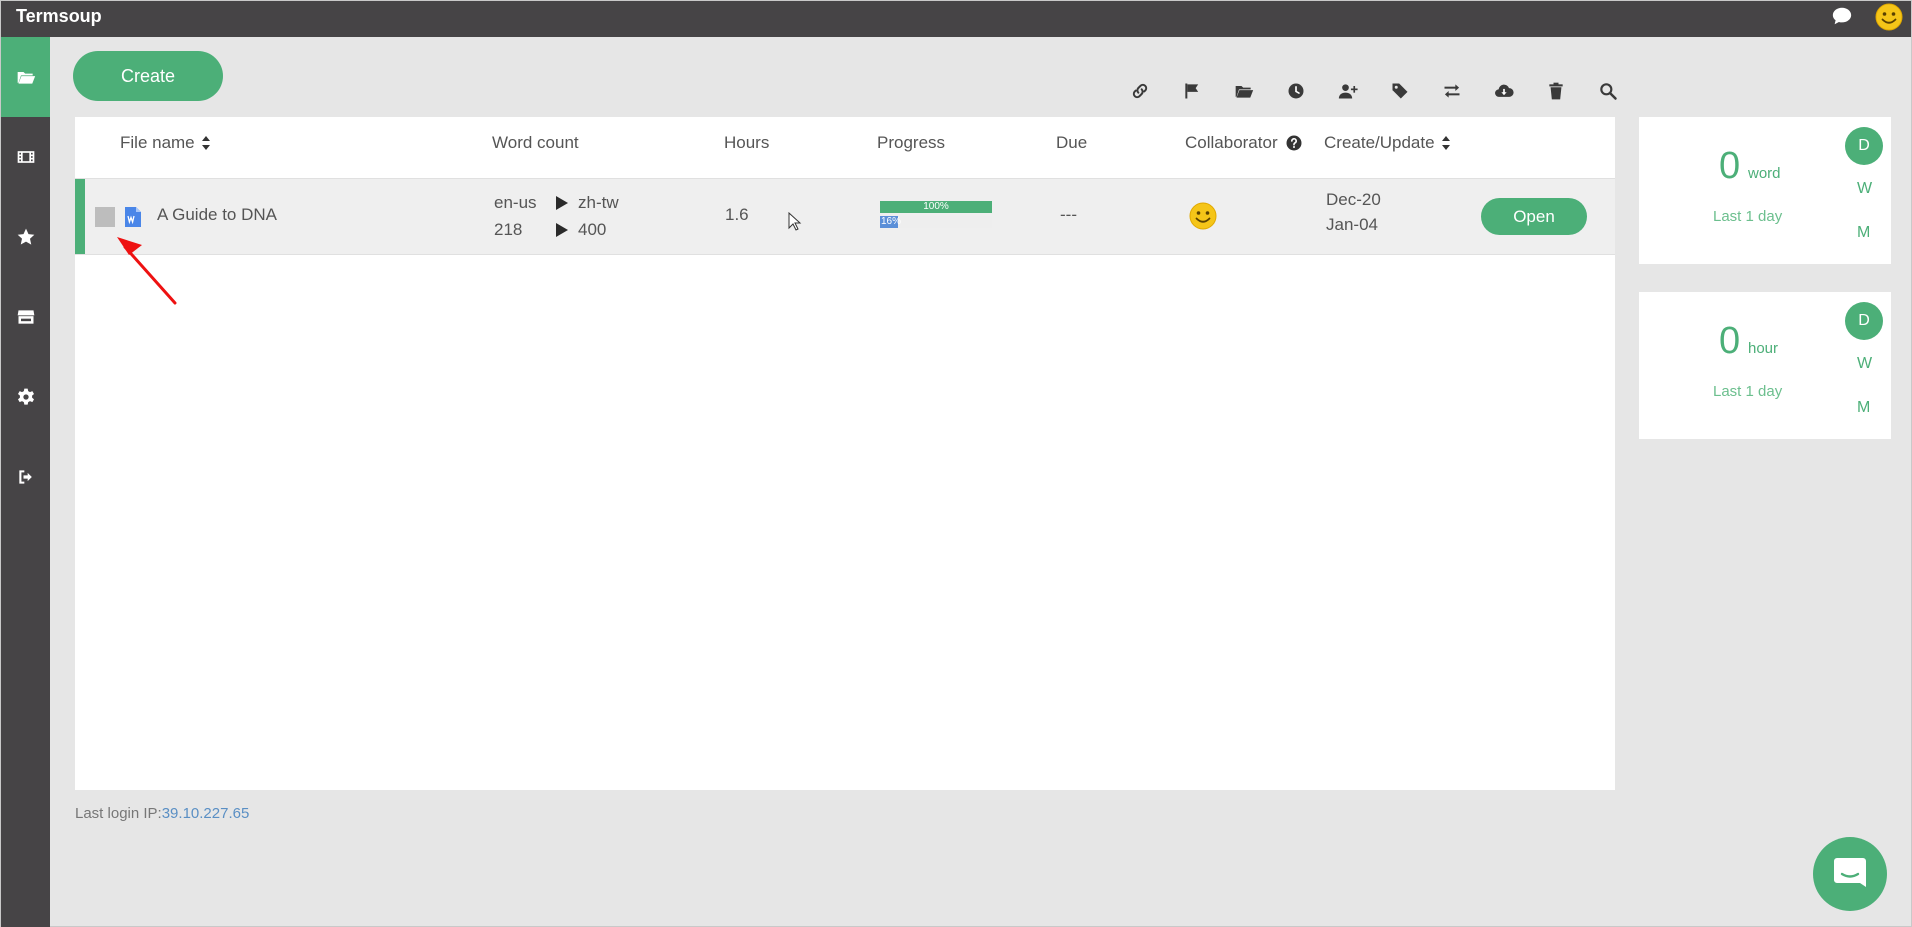 This screenshot has height=927, width=1912. I want to click on exchange-icon, so click(1452, 91).